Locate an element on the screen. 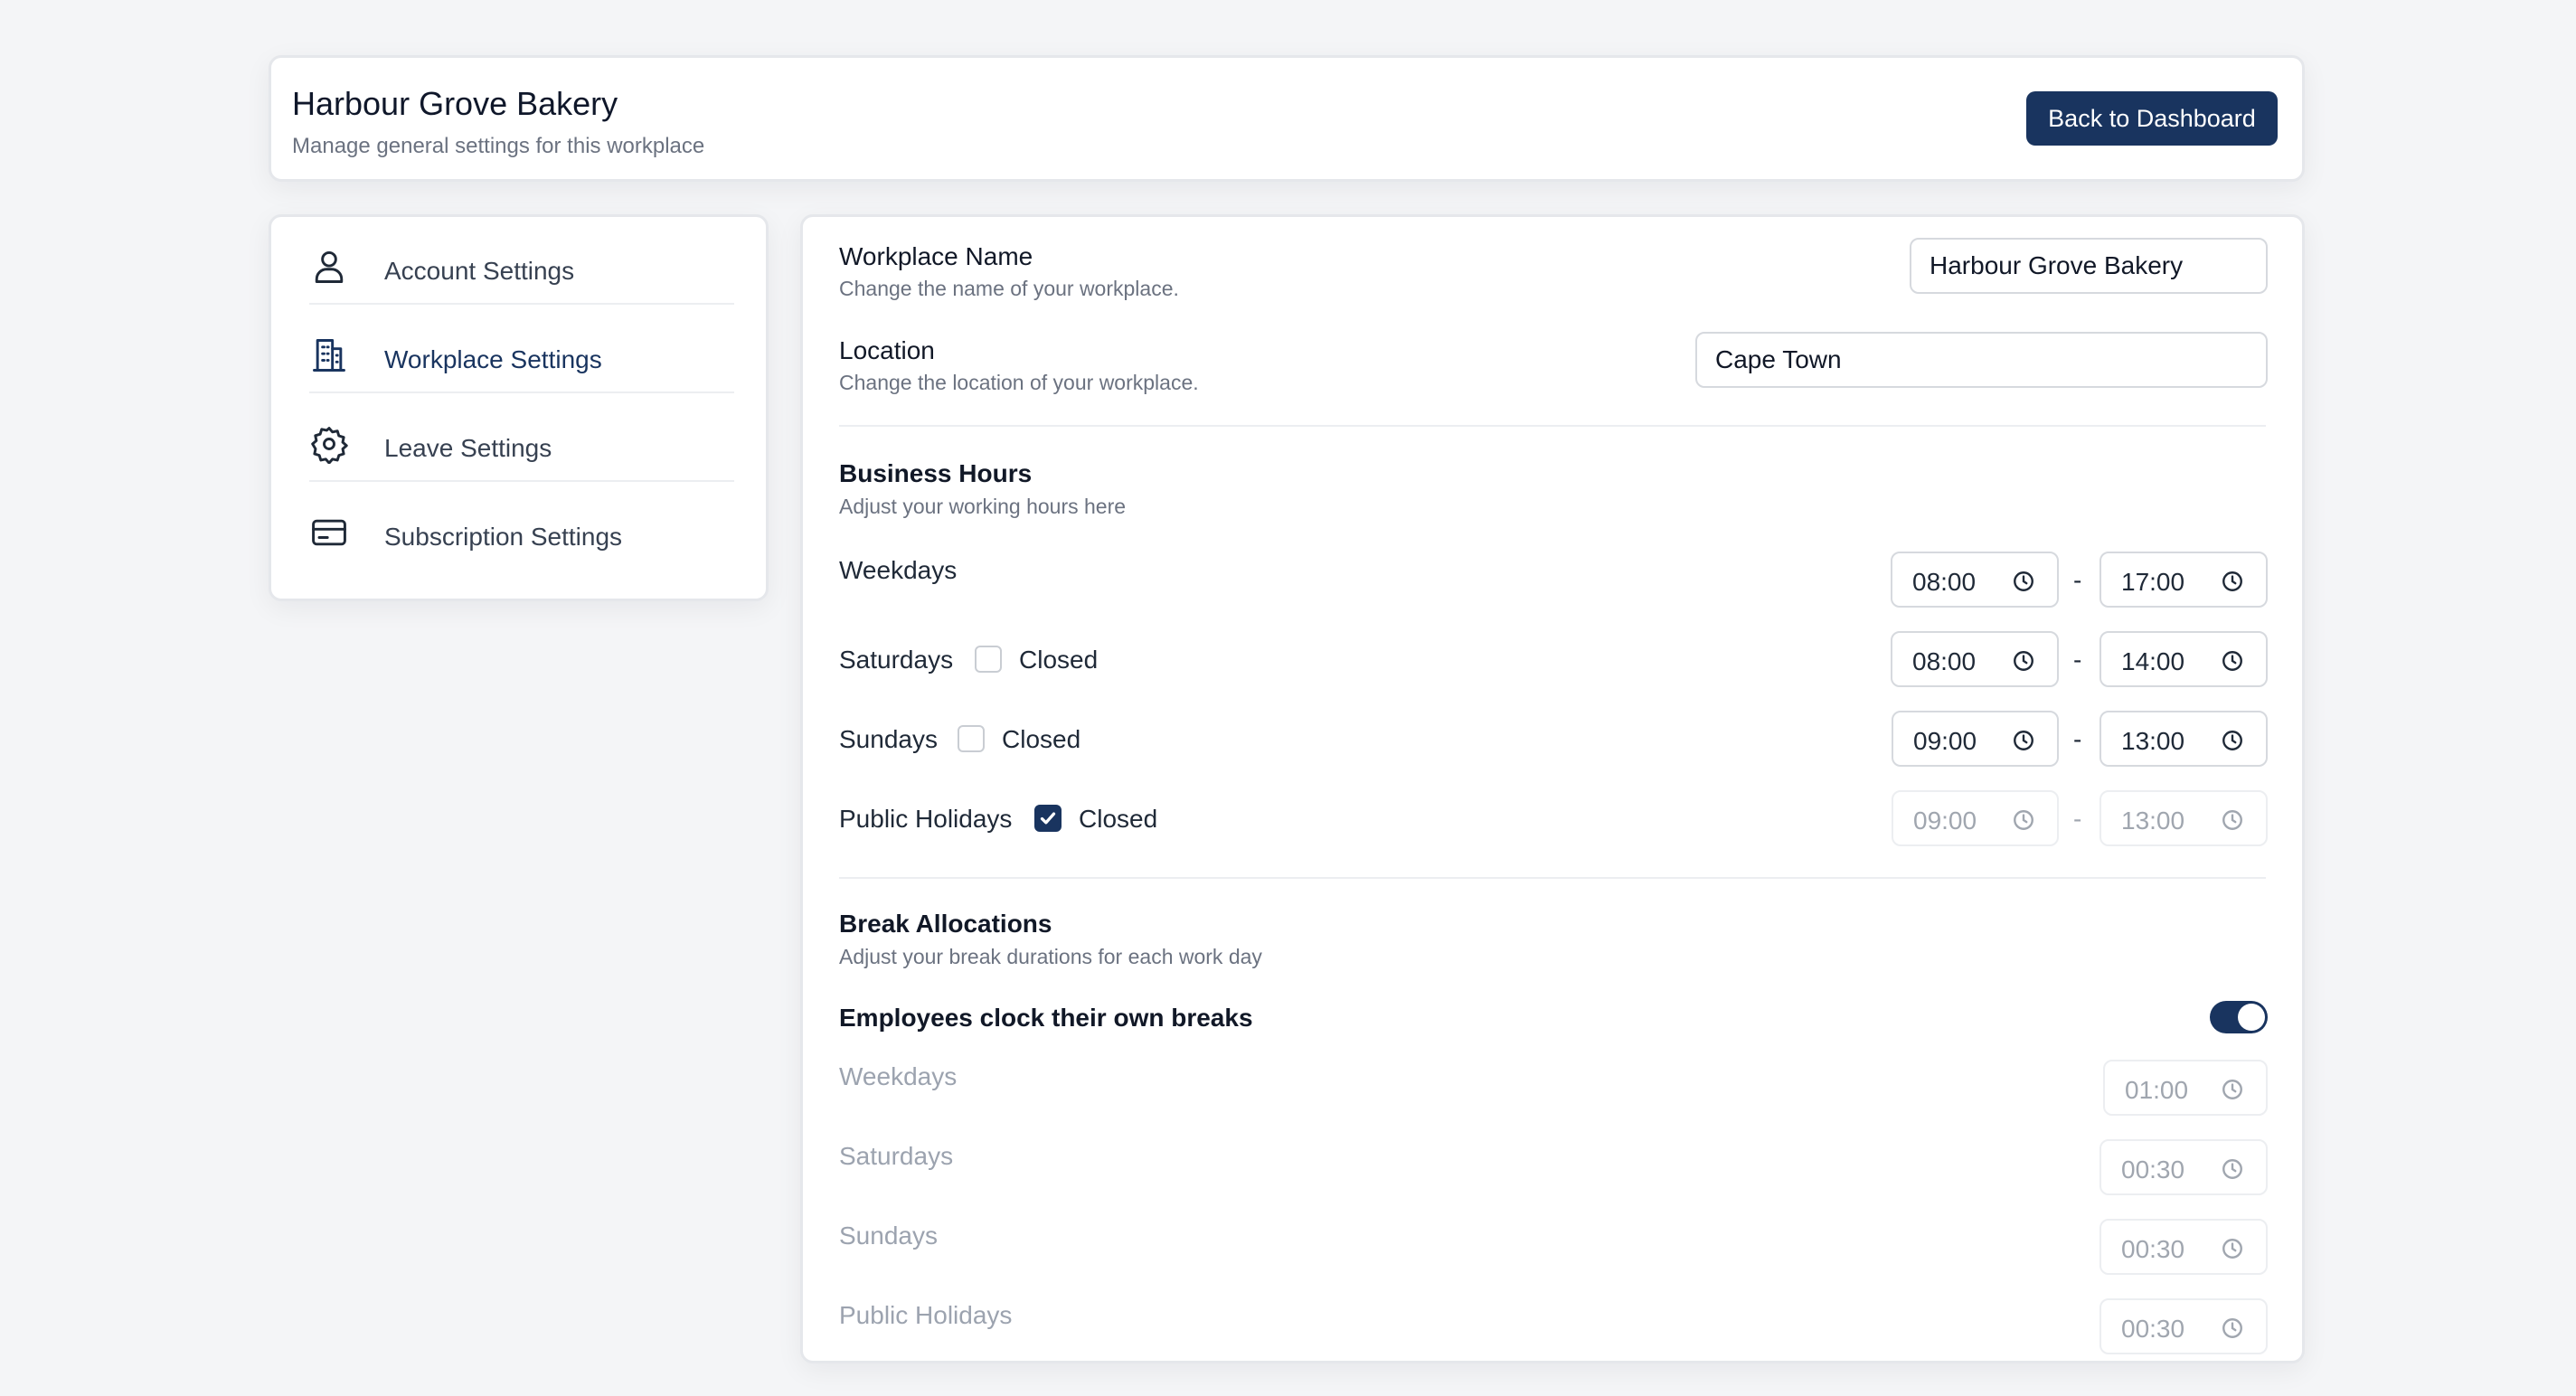 Image resolution: width=2576 pixels, height=1396 pixels. public-holidays-closed-checkbox is located at coordinates (1048, 818).